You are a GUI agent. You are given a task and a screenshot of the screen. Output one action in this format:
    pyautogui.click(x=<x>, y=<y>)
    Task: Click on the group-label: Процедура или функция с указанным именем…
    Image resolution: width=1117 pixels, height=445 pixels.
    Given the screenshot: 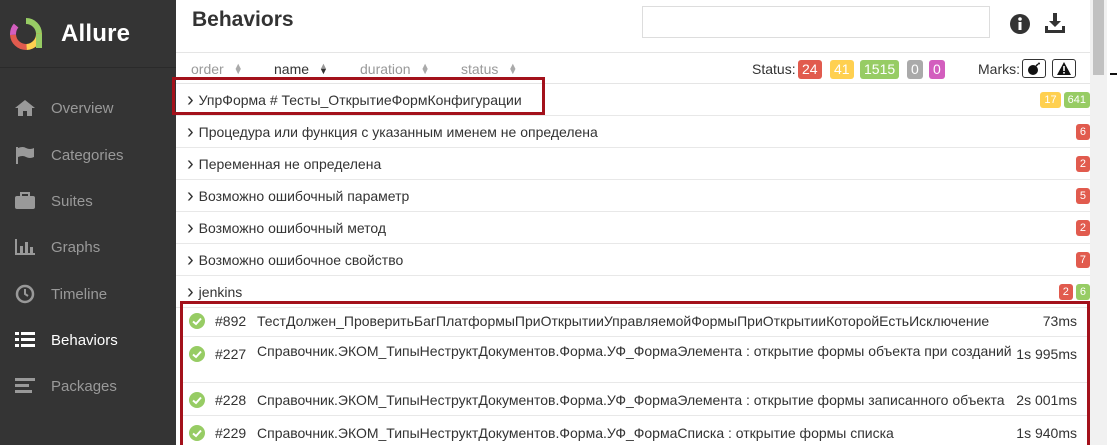 What is the action you would take?
    pyautogui.click(x=398, y=131)
    